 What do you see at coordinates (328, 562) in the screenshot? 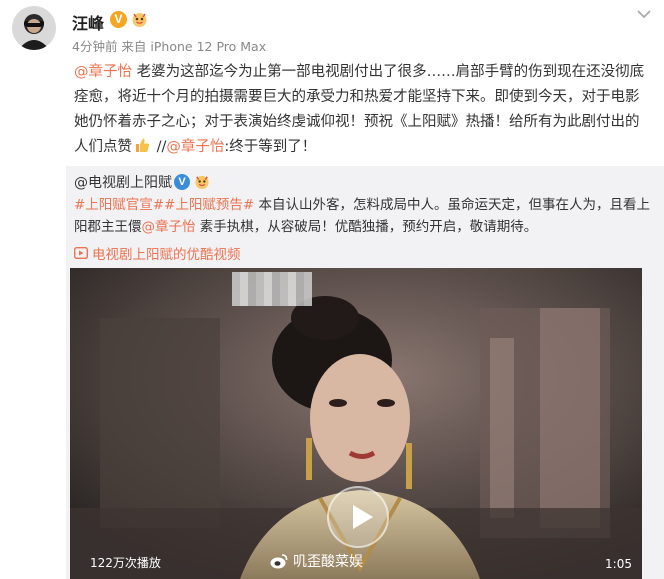
I see `watermark-text: 叽歪酸菜娱` at bounding box center [328, 562].